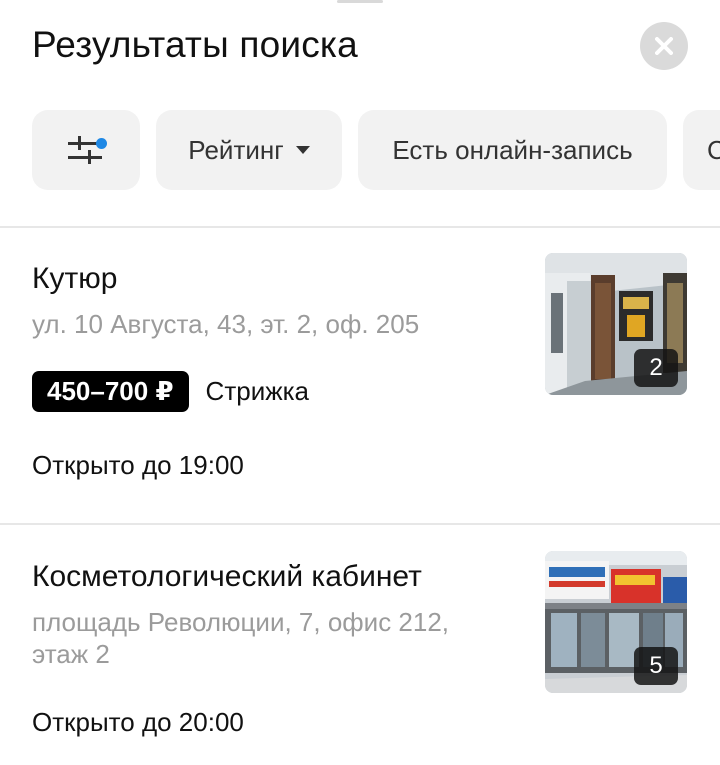 Image resolution: width=720 pixels, height=765 pixels. What do you see at coordinates (616, 324) in the screenshot?
I see `org-photo: 2` at bounding box center [616, 324].